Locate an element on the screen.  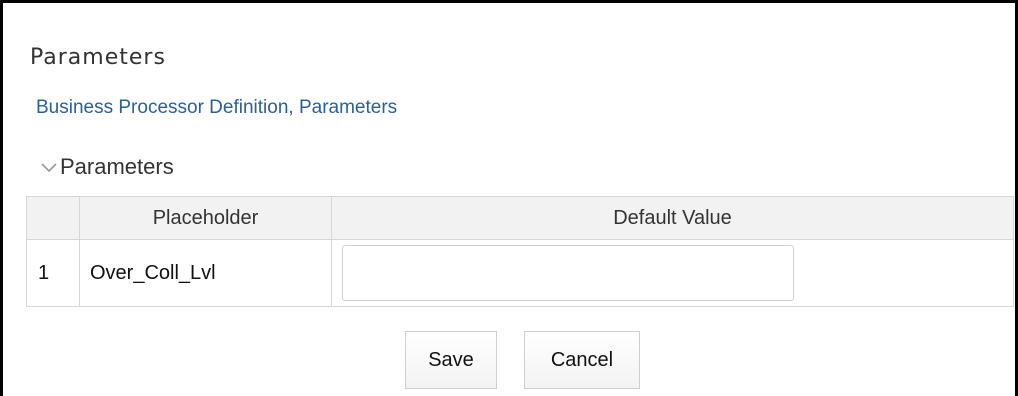
save-button: Save is located at coordinates (451, 360).